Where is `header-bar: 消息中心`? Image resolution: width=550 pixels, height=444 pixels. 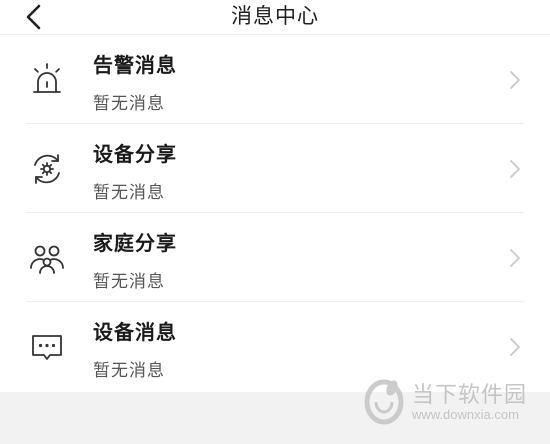
header-bar: 消息中心 is located at coordinates (275, 17).